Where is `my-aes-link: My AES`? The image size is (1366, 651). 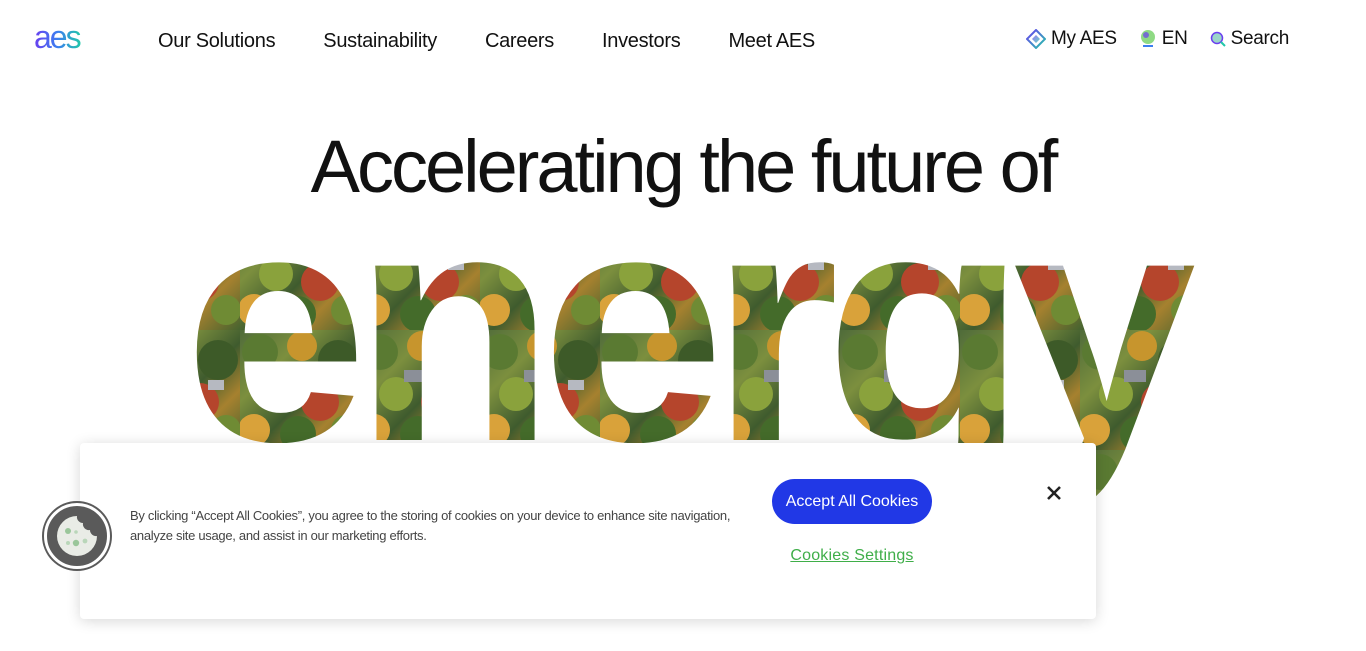 my-aes-link: My AES is located at coordinates (1071, 39).